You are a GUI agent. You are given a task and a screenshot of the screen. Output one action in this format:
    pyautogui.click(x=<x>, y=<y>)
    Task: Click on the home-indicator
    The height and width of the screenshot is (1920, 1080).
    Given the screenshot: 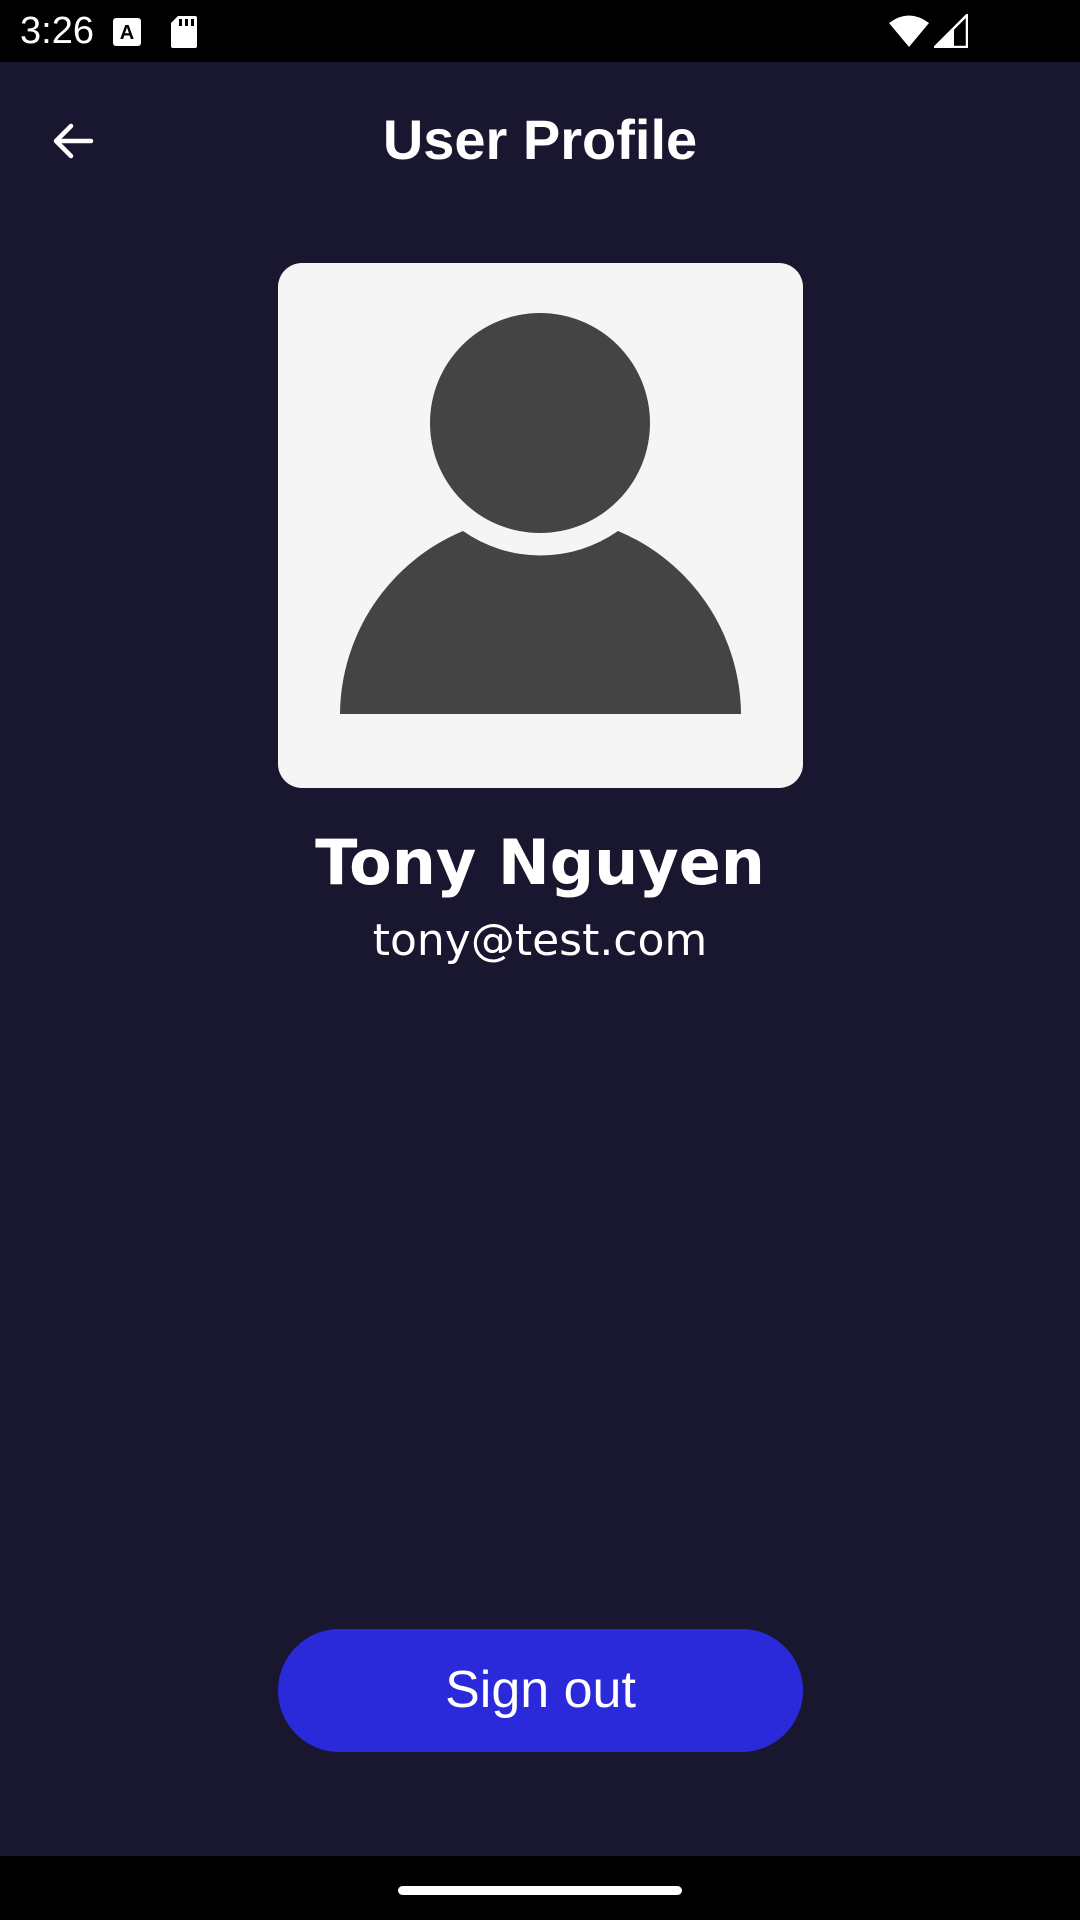 What is the action you would take?
    pyautogui.click(x=540, y=1890)
    